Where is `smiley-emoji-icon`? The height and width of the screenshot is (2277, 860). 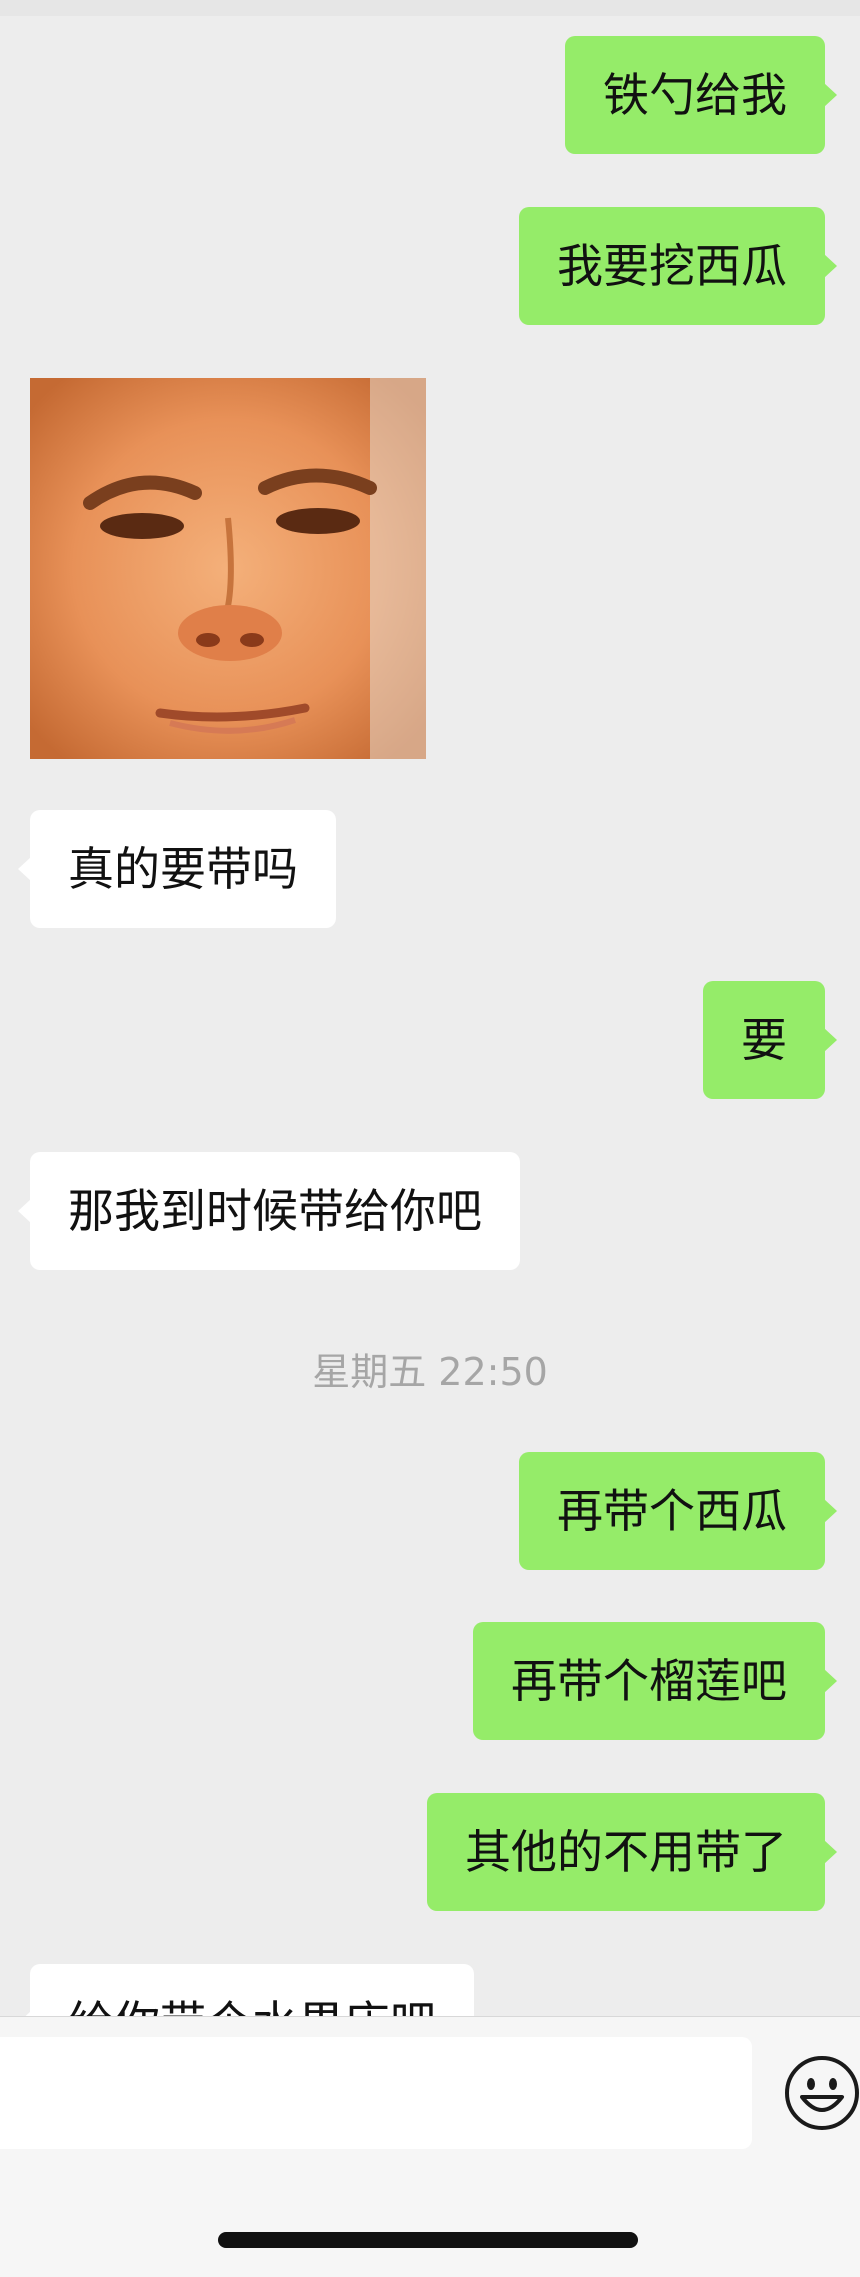 smiley-emoji-icon is located at coordinates (822, 2093).